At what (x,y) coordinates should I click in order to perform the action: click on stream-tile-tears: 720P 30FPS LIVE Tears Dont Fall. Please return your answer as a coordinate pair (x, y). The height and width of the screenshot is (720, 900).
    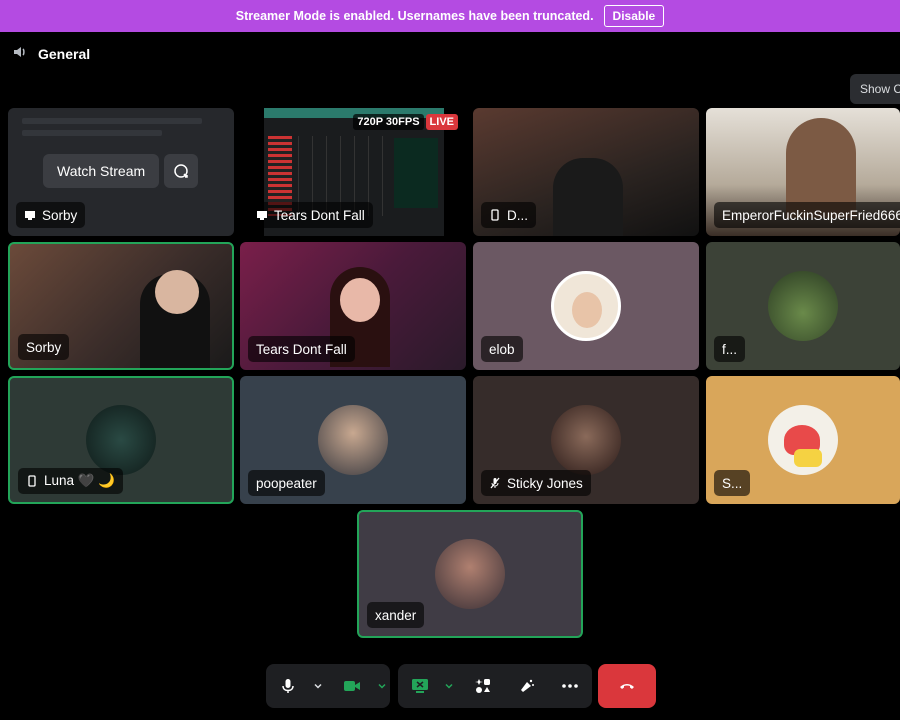
    Looking at the image, I should click on (353, 172).